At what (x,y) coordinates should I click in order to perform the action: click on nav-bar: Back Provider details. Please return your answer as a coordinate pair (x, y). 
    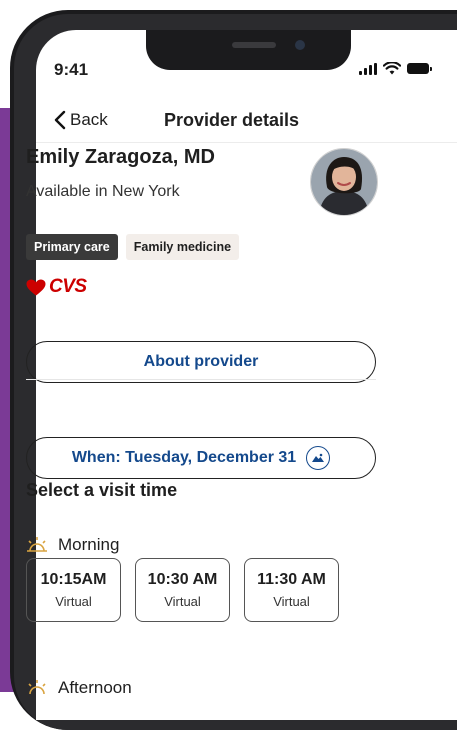
    Looking at the image, I should click on (246, 121).